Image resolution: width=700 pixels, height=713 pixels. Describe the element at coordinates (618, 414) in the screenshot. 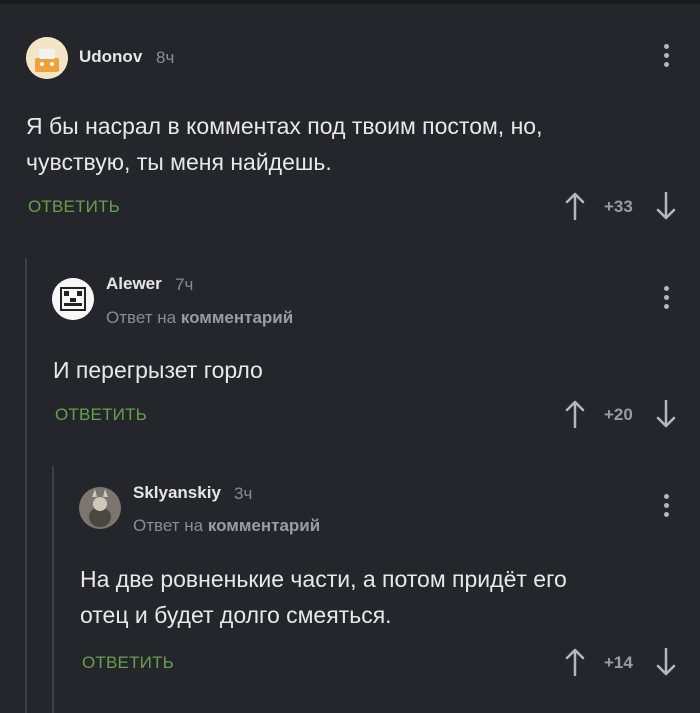

I see `vote-score: +20` at that location.